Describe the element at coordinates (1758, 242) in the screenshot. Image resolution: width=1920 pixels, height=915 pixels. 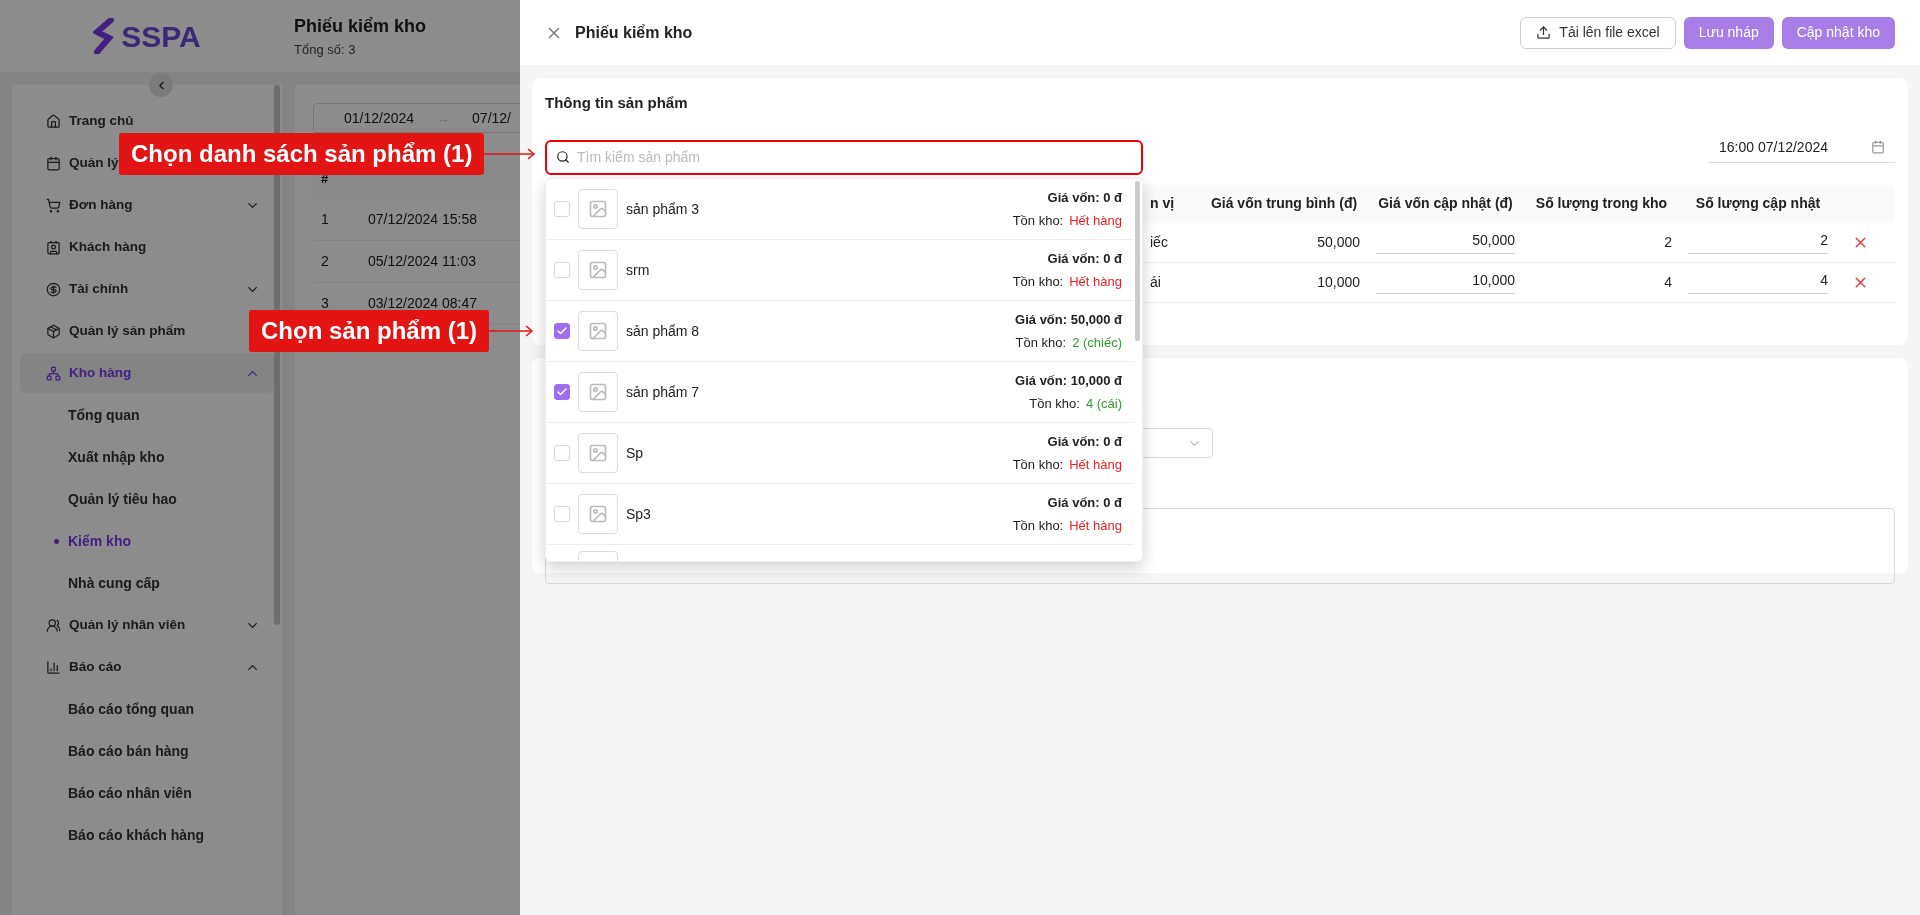
I see `quantity-input: 2` at that location.